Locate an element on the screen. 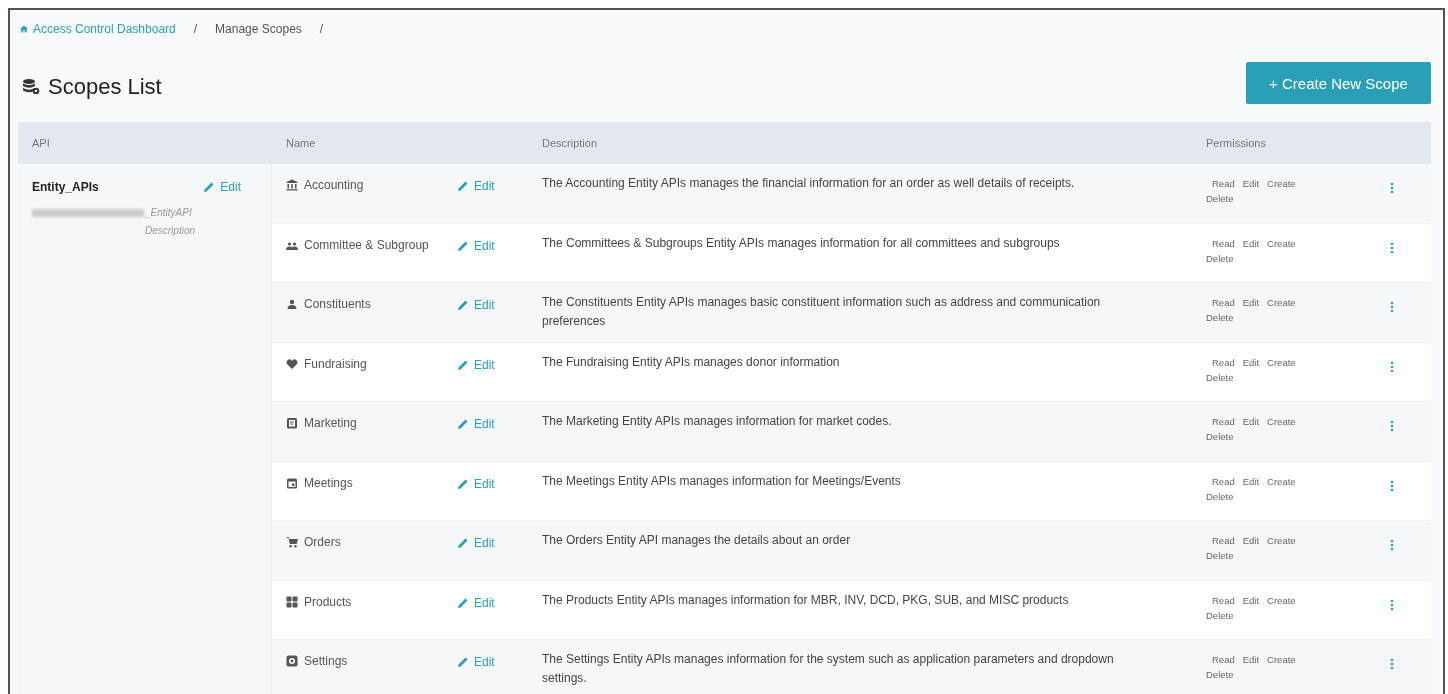 The image size is (1448, 694). scope-description: The Accounting Entity APIs manages the financial information for an order as well details of receipts. is located at coordinates (808, 183).